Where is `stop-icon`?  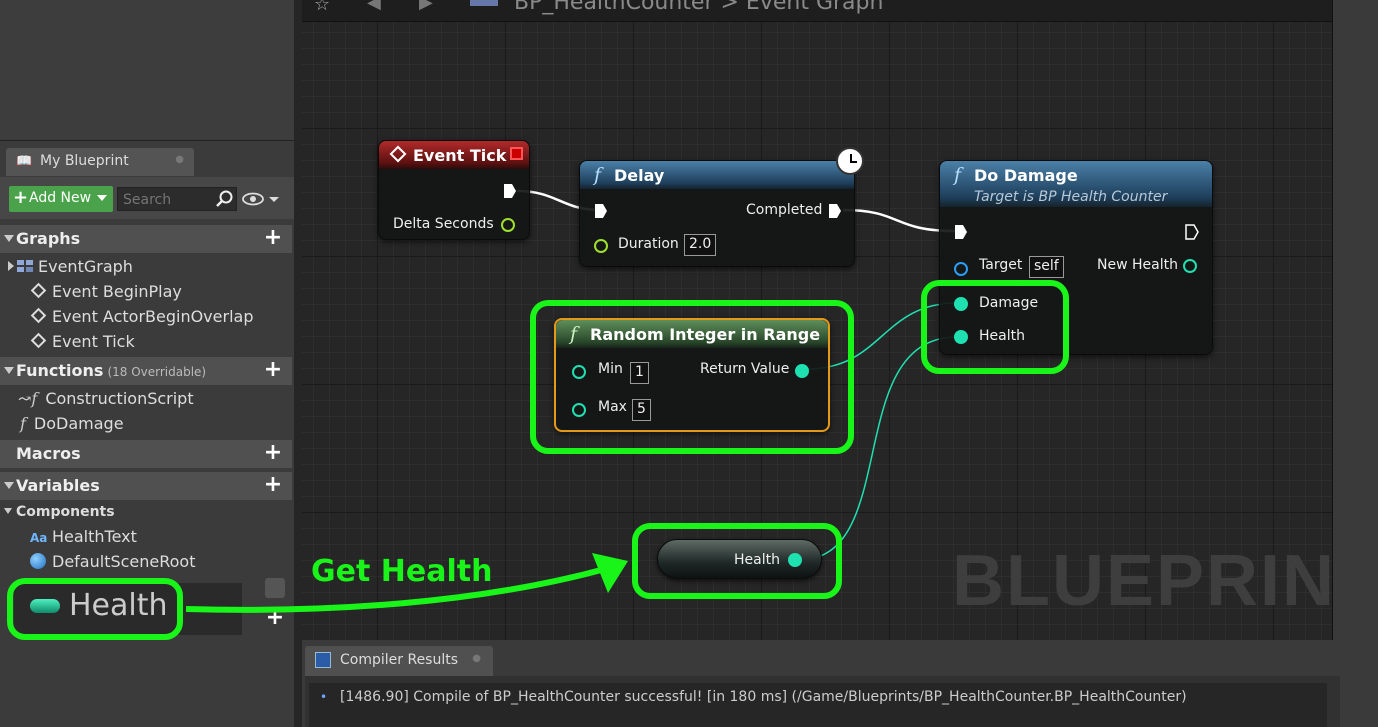 stop-icon is located at coordinates (516, 153).